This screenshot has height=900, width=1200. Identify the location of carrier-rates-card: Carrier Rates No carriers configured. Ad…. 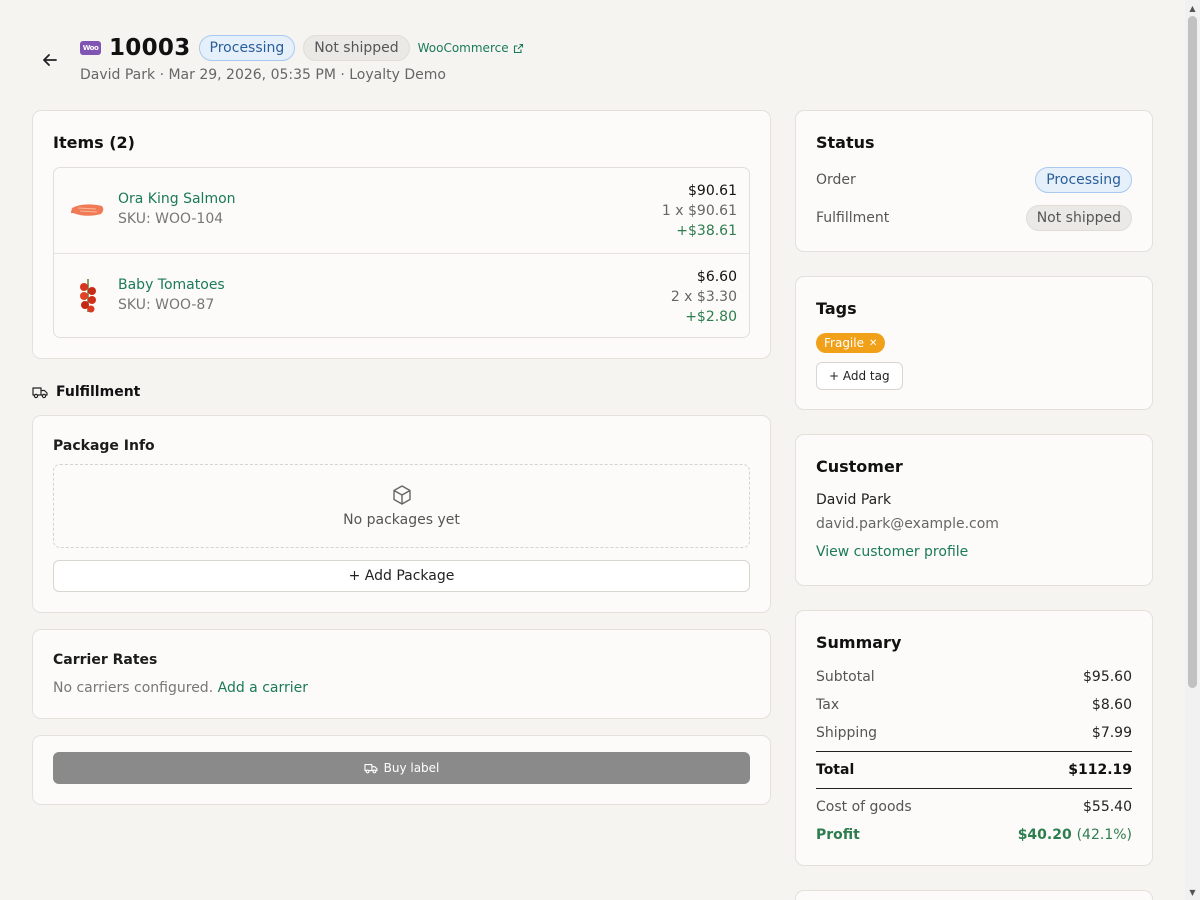
(401, 674).